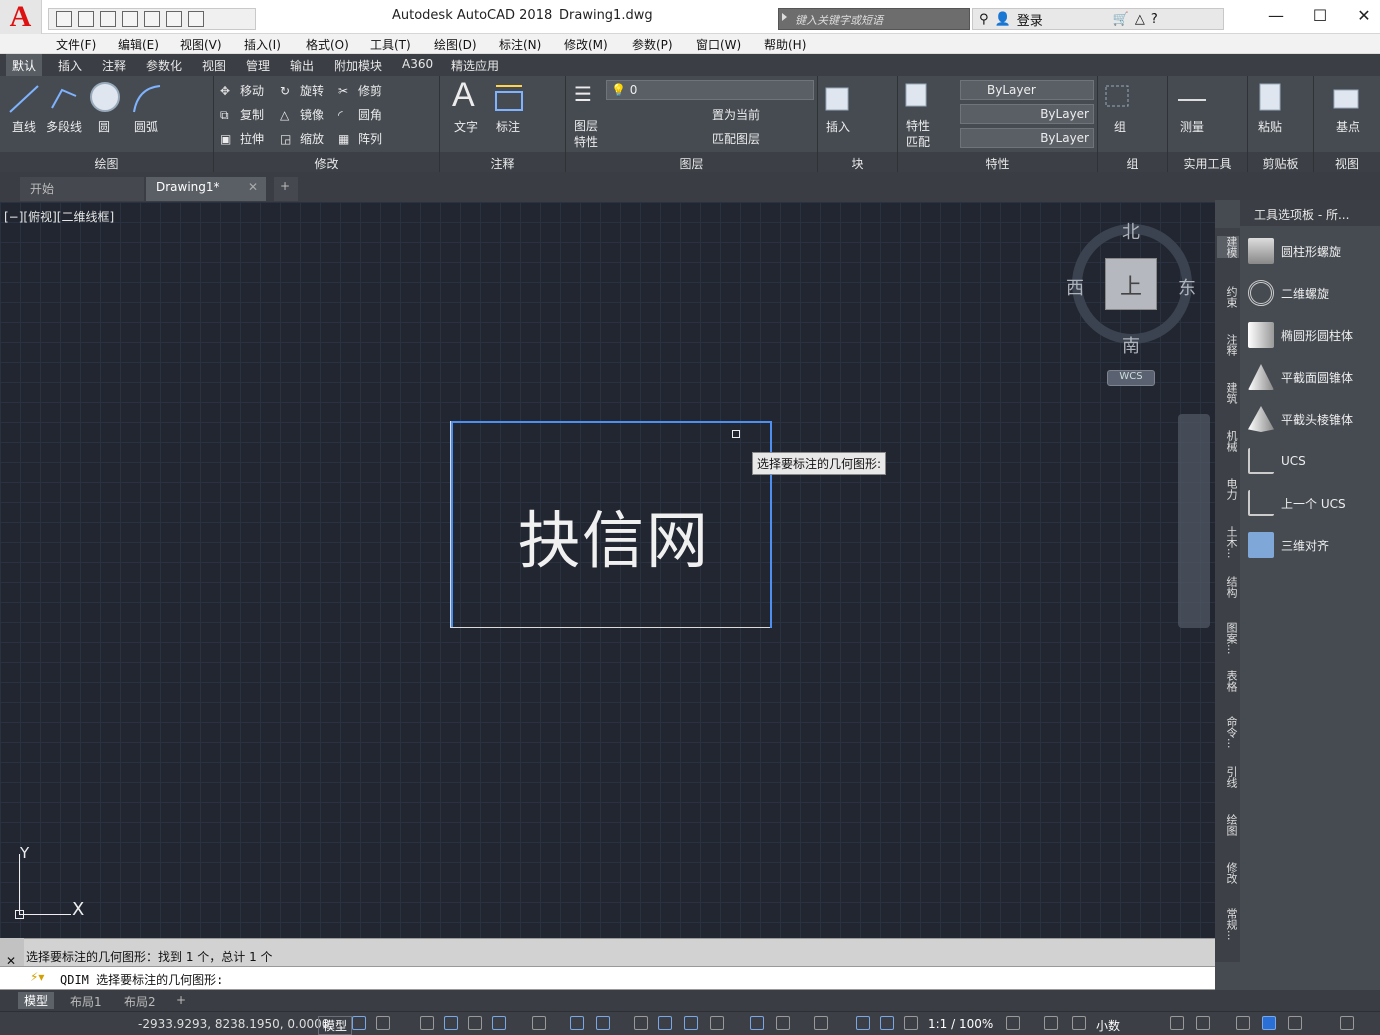 This screenshot has height=1035, width=1380. What do you see at coordinates (911, 1023) in the screenshot?
I see `annotation-scale-icon` at bounding box center [911, 1023].